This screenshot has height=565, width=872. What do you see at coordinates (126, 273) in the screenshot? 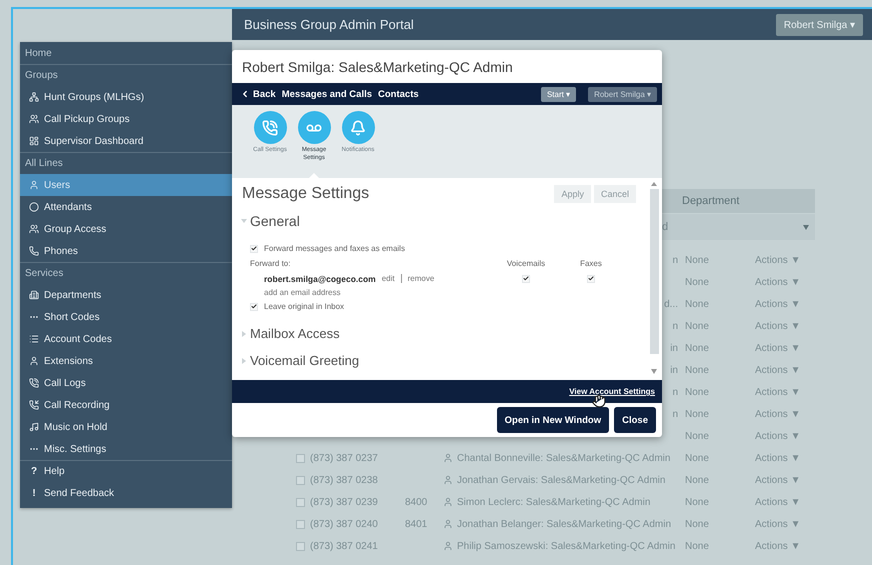
I see `sidebar-section-label: Services` at bounding box center [126, 273].